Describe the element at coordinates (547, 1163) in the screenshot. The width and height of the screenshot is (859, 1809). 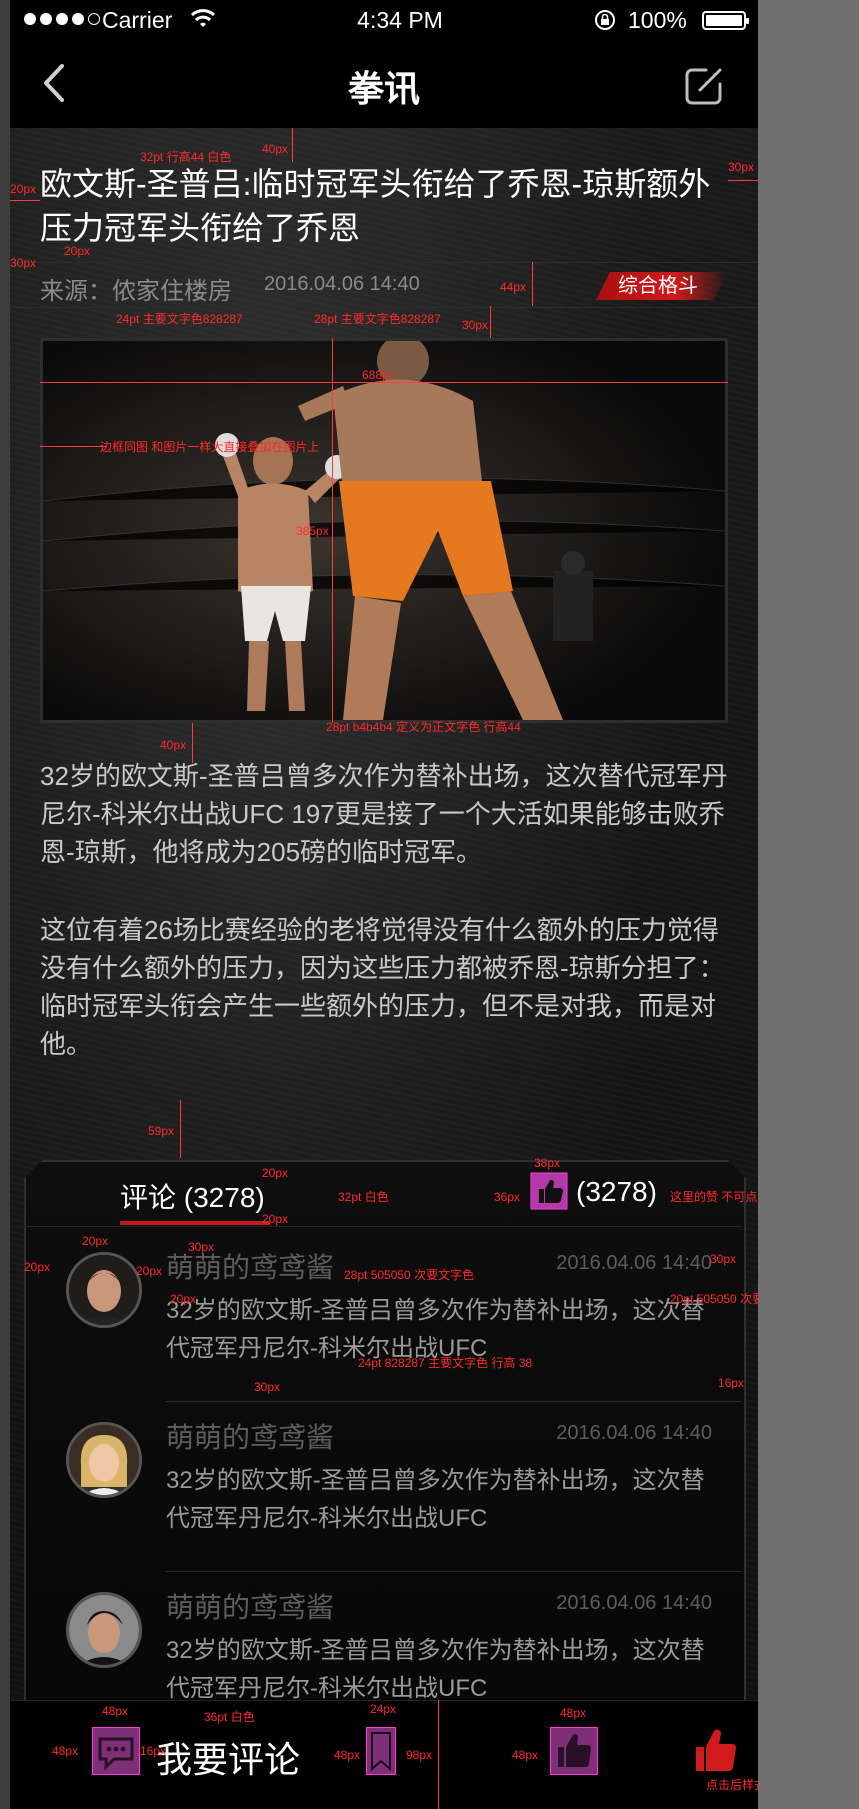
I see `annotation-label: 38px` at that location.